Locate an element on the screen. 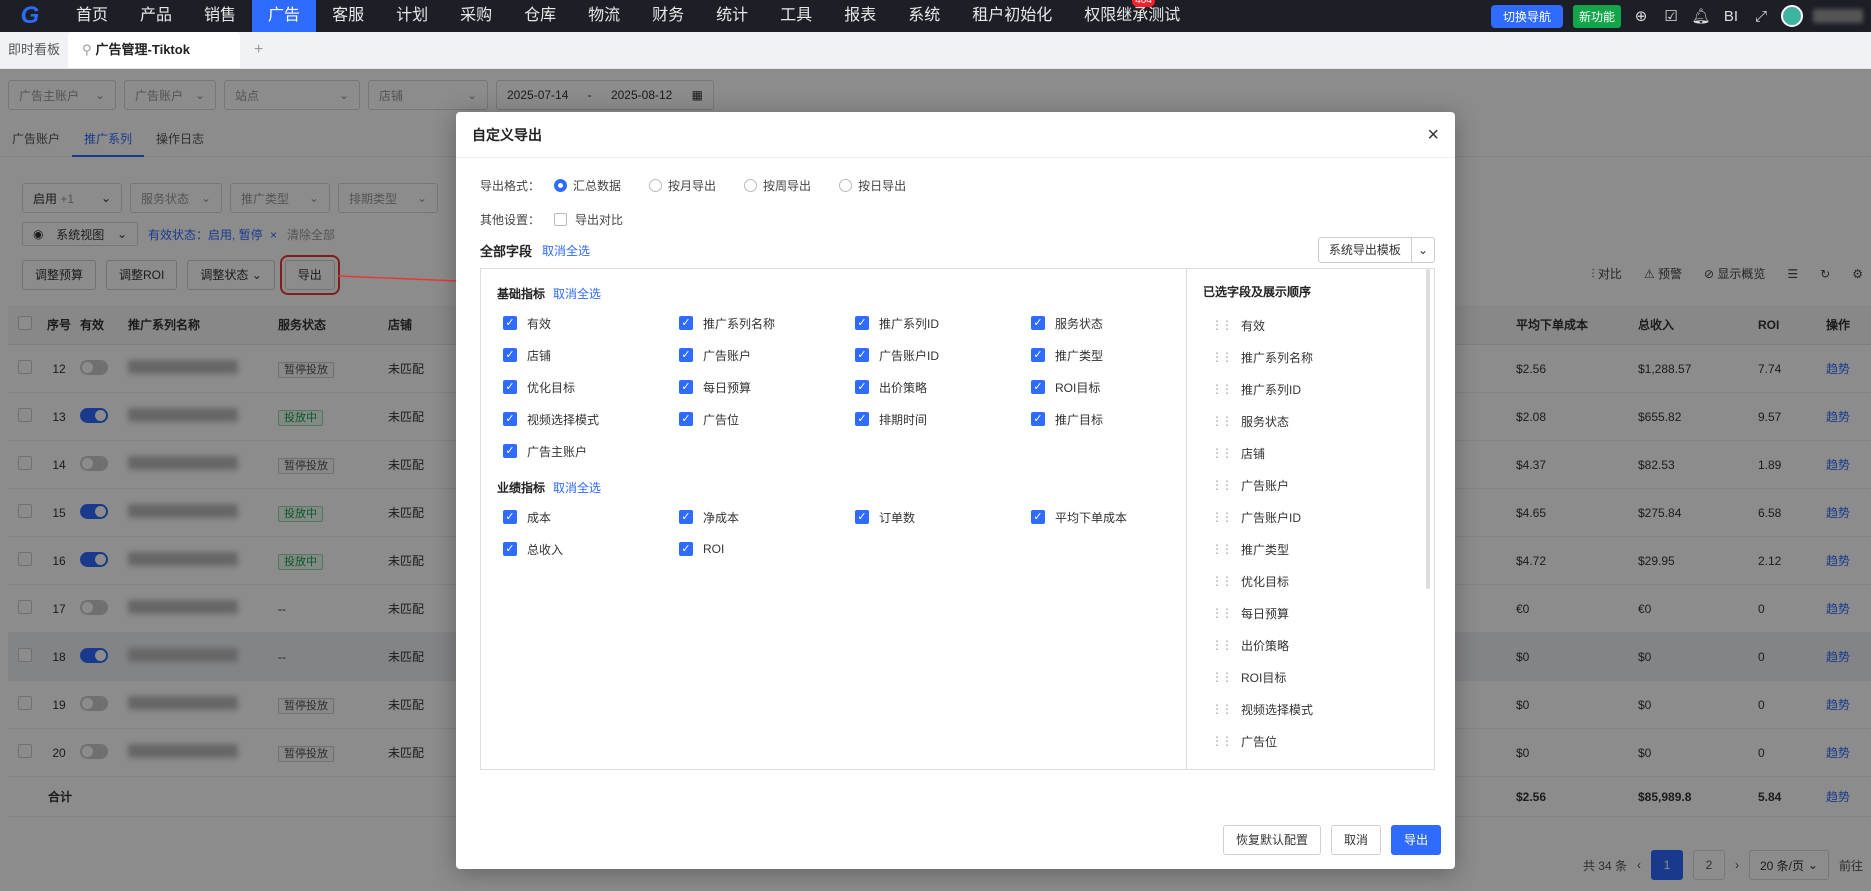 The width and height of the screenshot is (1871, 891). format-radio-label: 按日导出 is located at coordinates (882, 185).